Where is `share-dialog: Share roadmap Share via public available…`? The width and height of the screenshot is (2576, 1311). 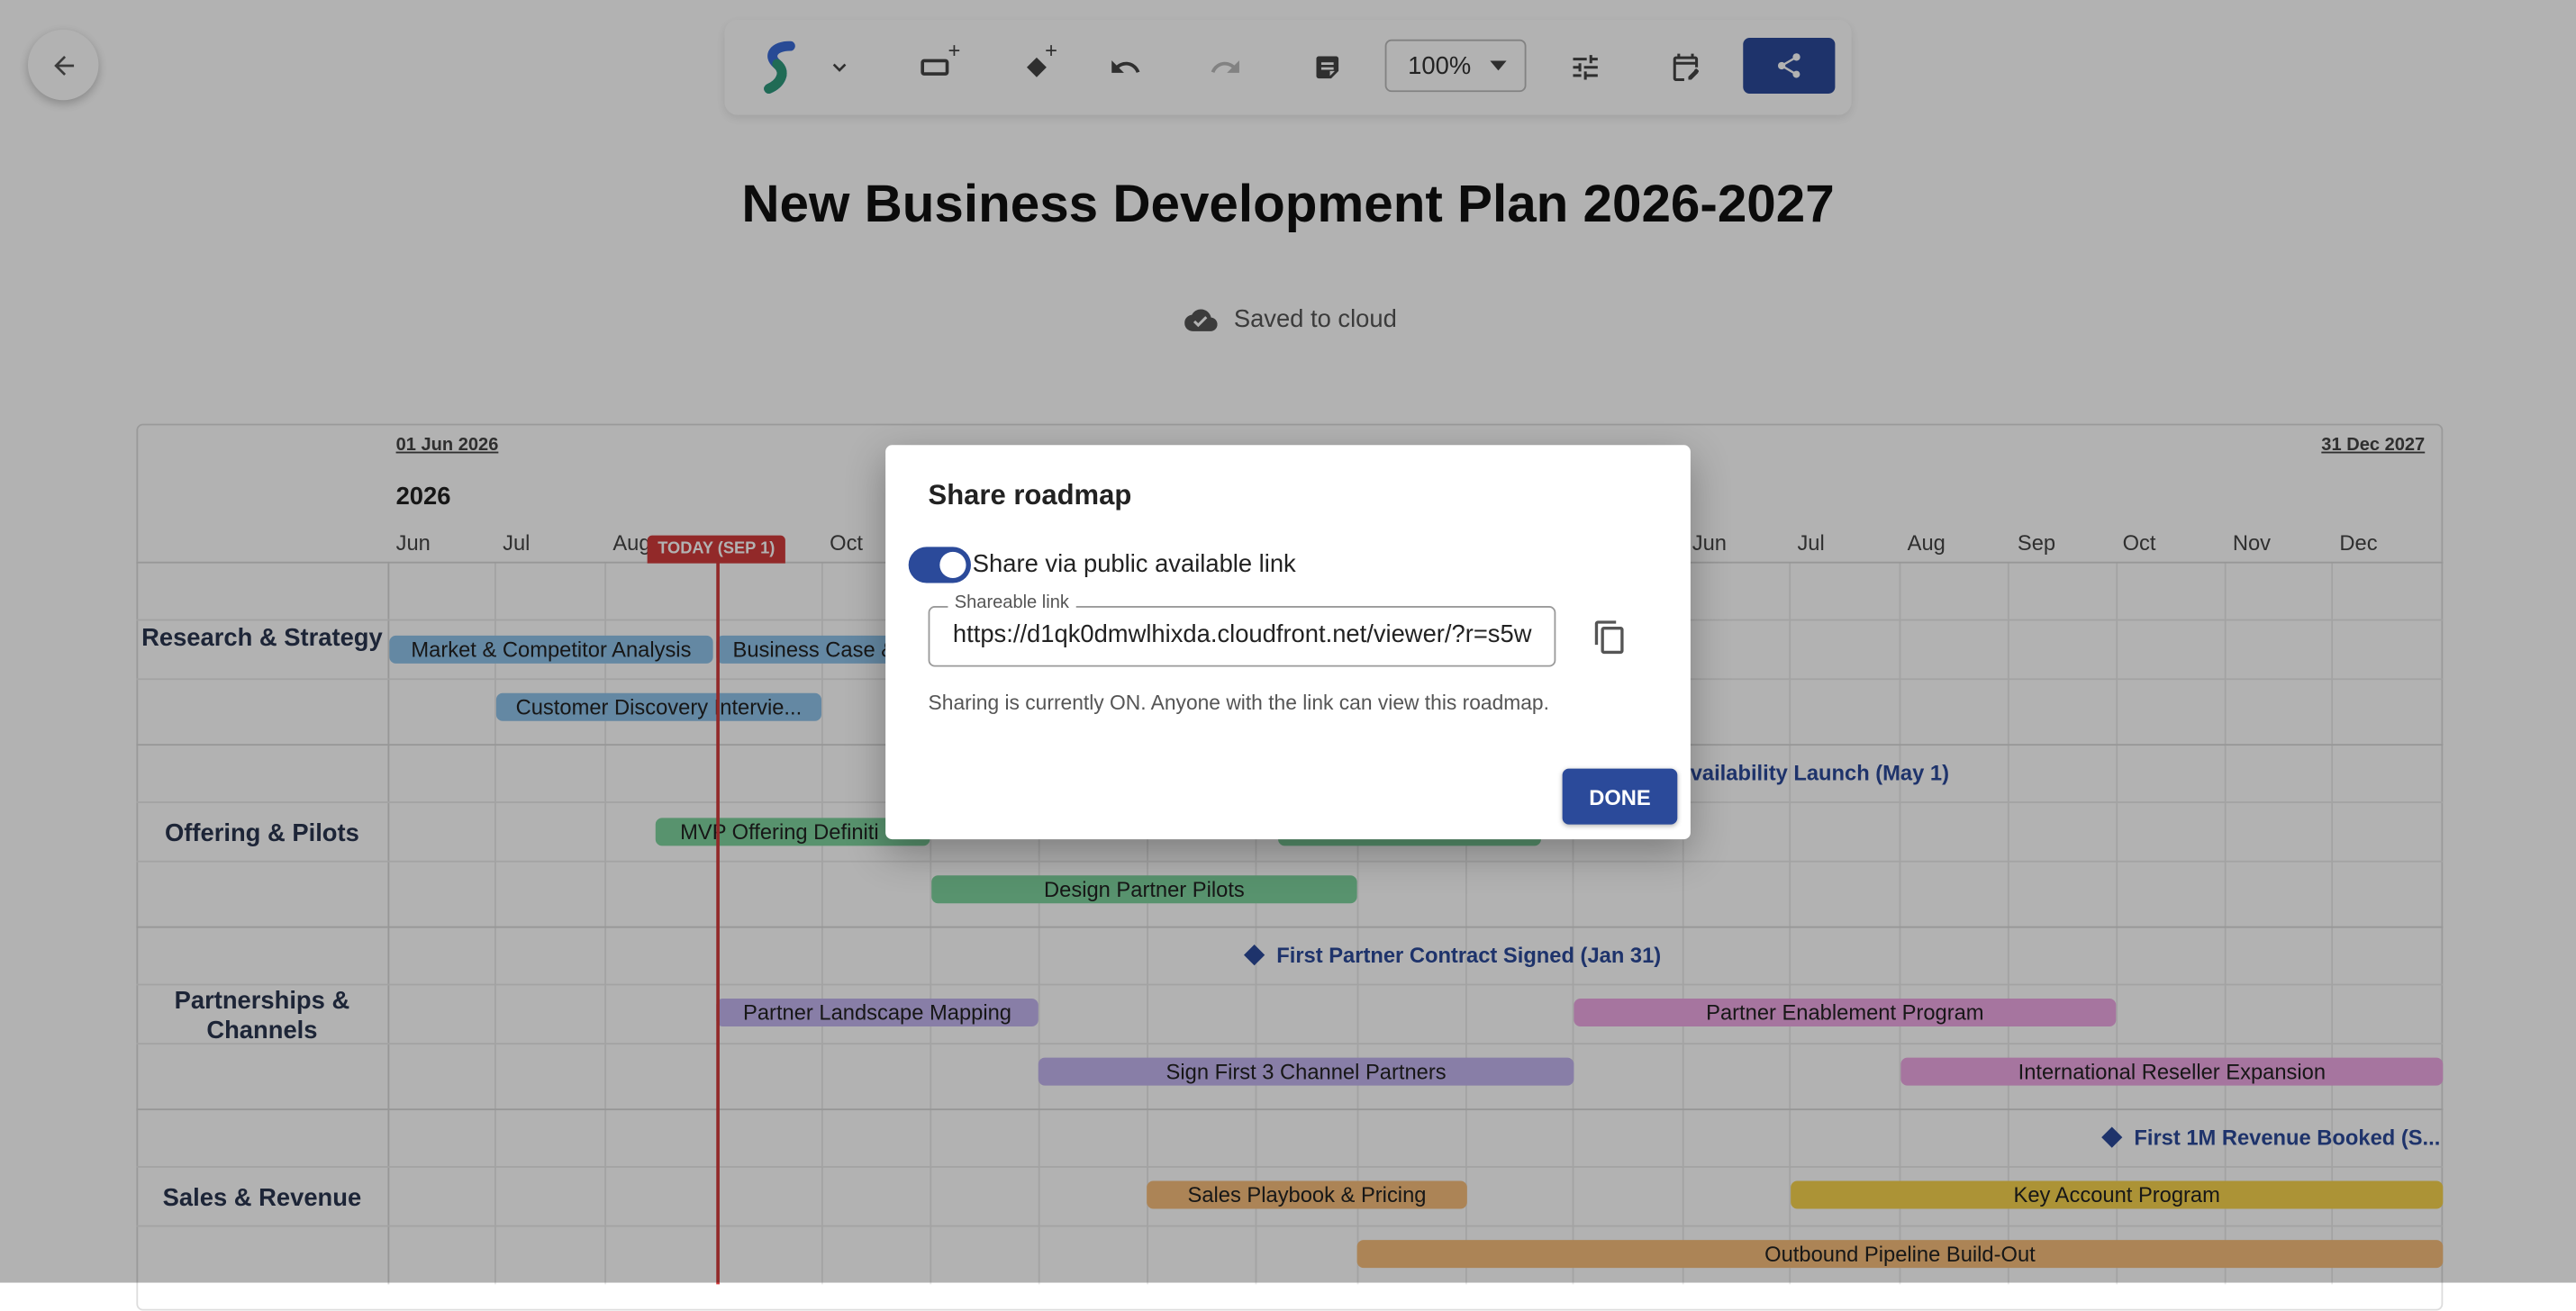 share-dialog: Share roadmap Share via public available… is located at coordinates (1288, 642).